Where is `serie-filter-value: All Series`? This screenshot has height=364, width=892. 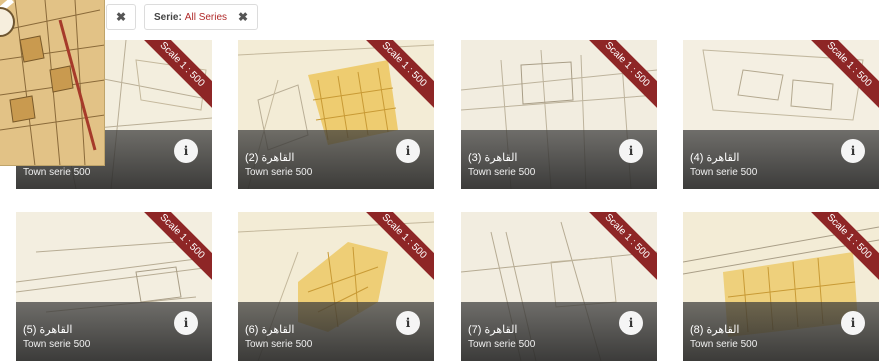 serie-filter-value: All Series is located at coordinates (206, 17).